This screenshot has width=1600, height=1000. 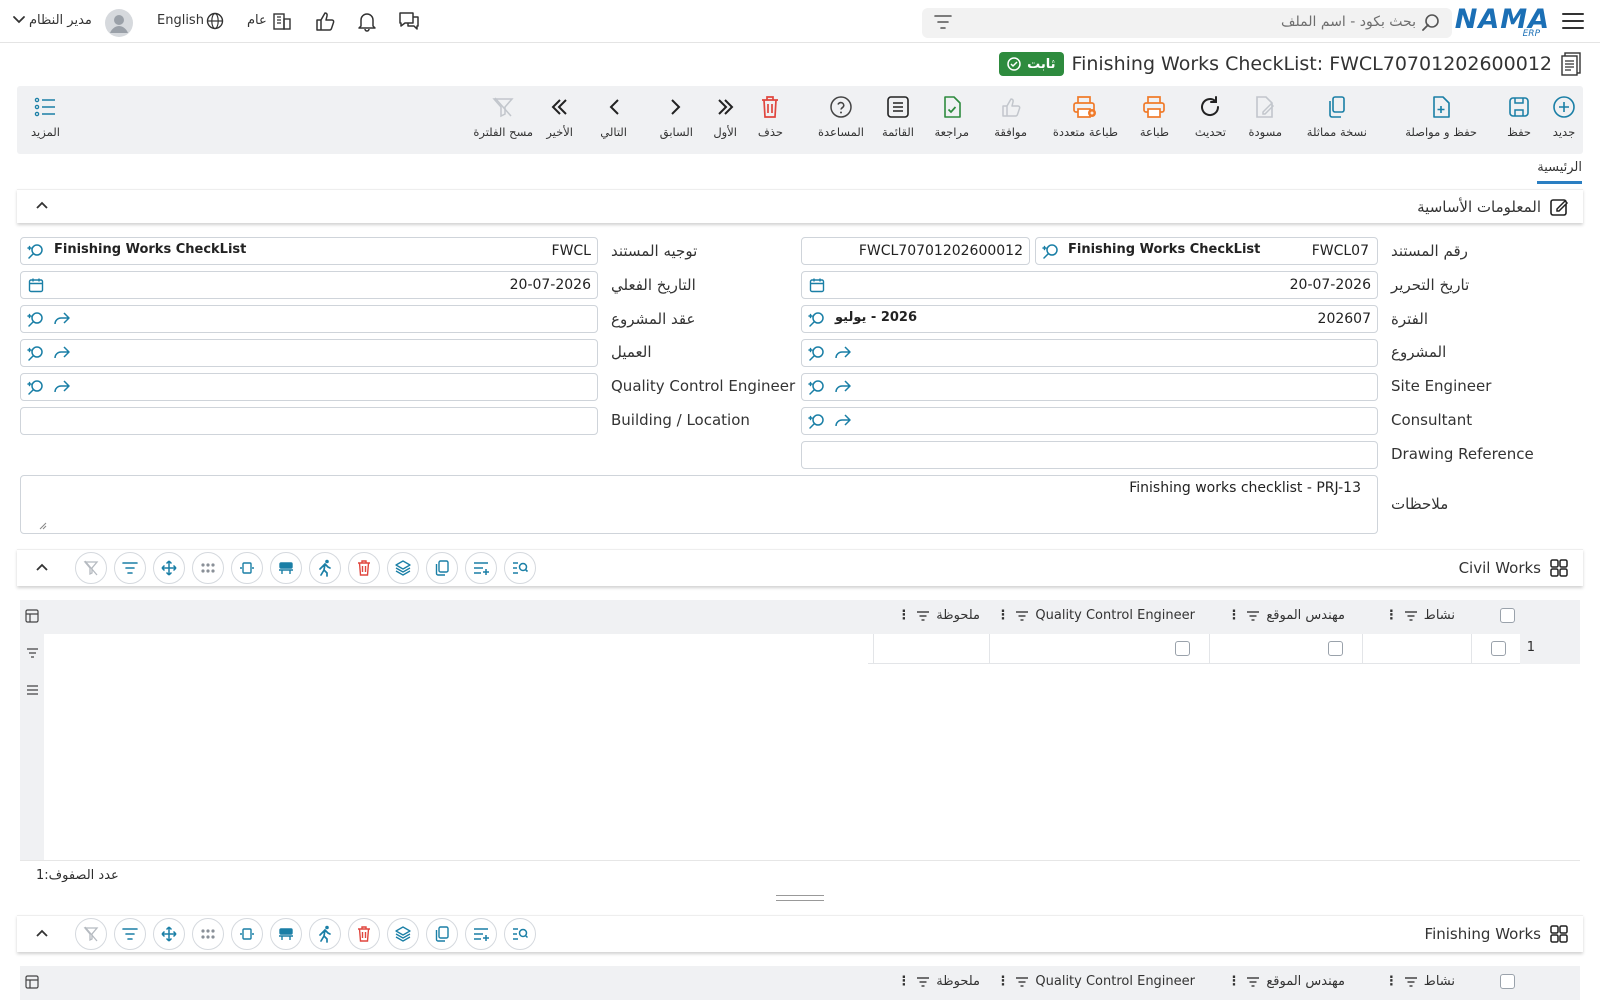 What do you see at coordinates (1507, 615) in the screenshot?
I see `select-all-checkbox` at bounding box center [1507, 615].